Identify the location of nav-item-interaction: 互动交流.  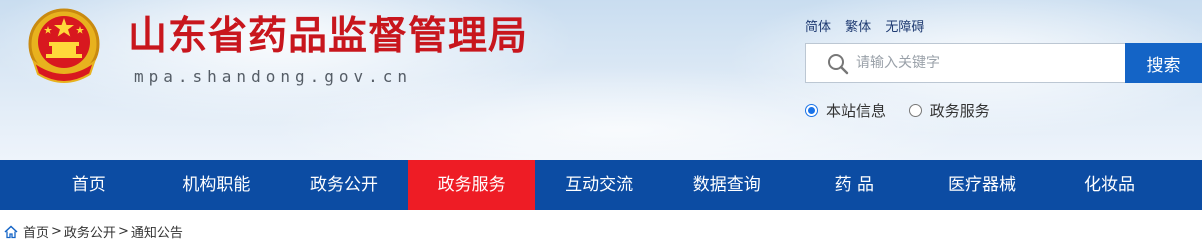
(599, 185).